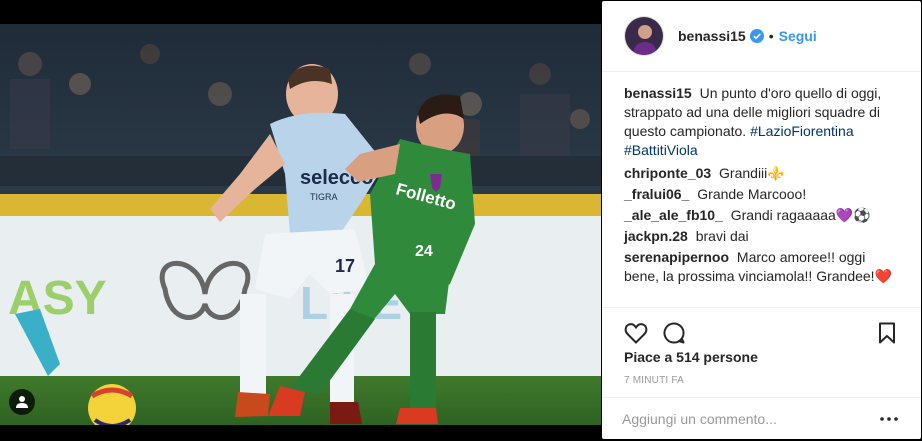 The height and width of the screenshot is (441, 922). Describe the element at coordinates (656, 236) in the screenshot. I see `comment-username: jackpn.28` at that location.